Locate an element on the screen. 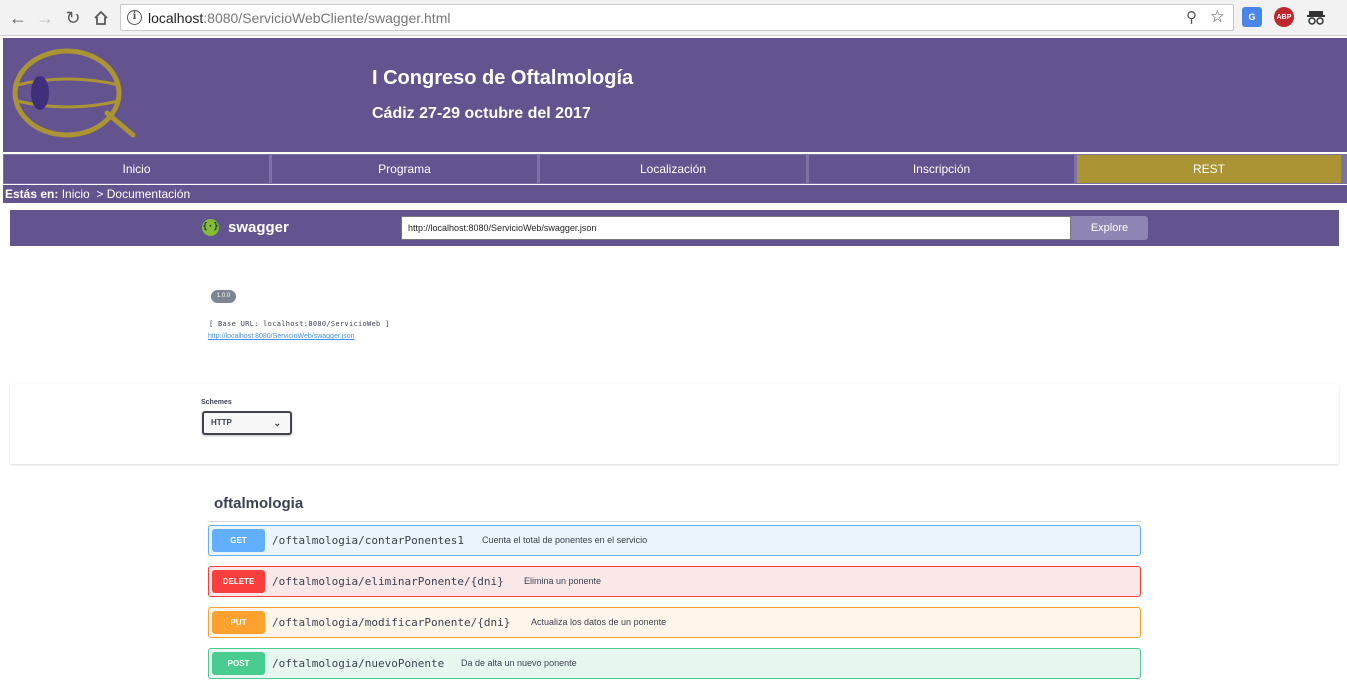 Image resolution: width=1347 pixels, height=687 pixels. method-badge: POST is located at coordinates (238, 663).